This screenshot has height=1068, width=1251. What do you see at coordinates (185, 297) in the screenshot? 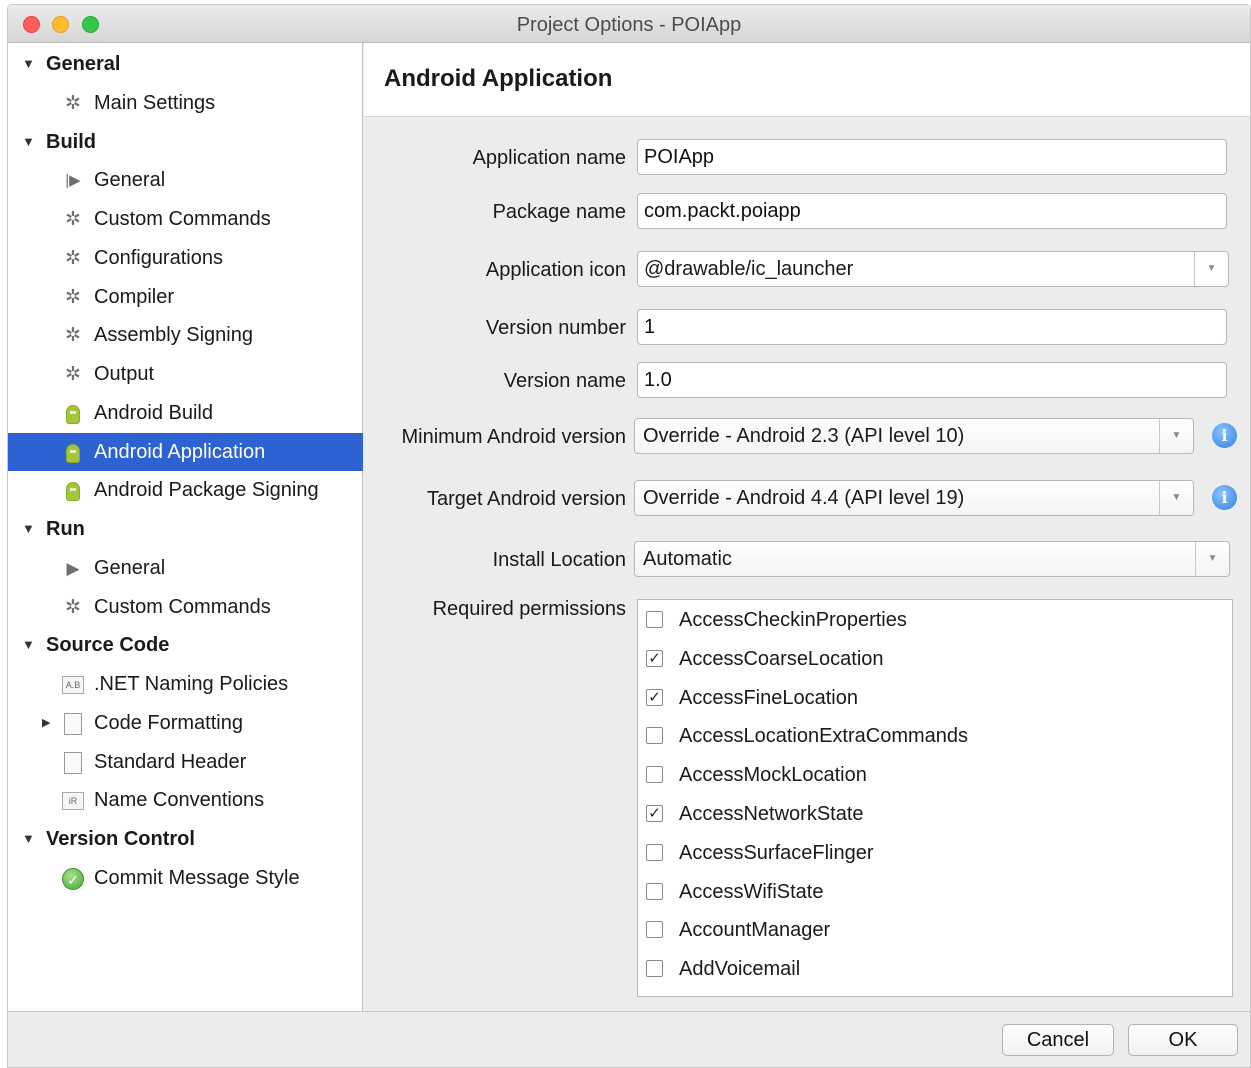
I see `sidebar-item-compiler: ✲ Compiler` at bounding box center [185, 297].